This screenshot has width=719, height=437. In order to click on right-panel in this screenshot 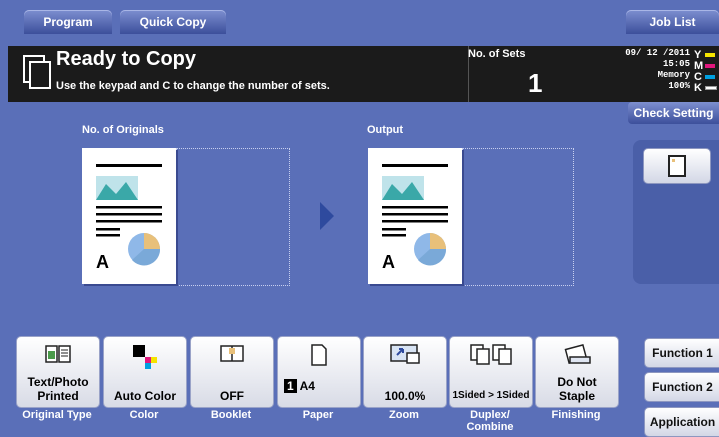, I will do `click(676, 212)`.